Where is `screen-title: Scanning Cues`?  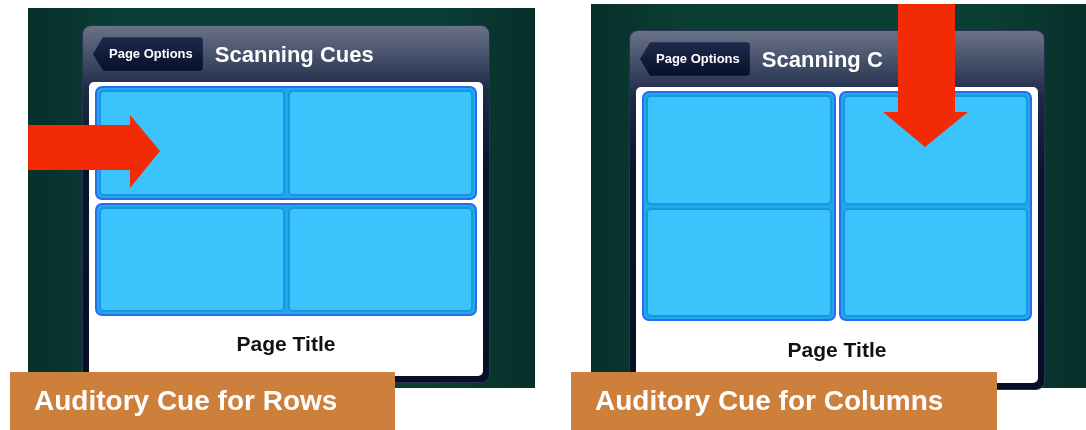
screen-title: Scanning Cues is located at coordinates (294, 54).